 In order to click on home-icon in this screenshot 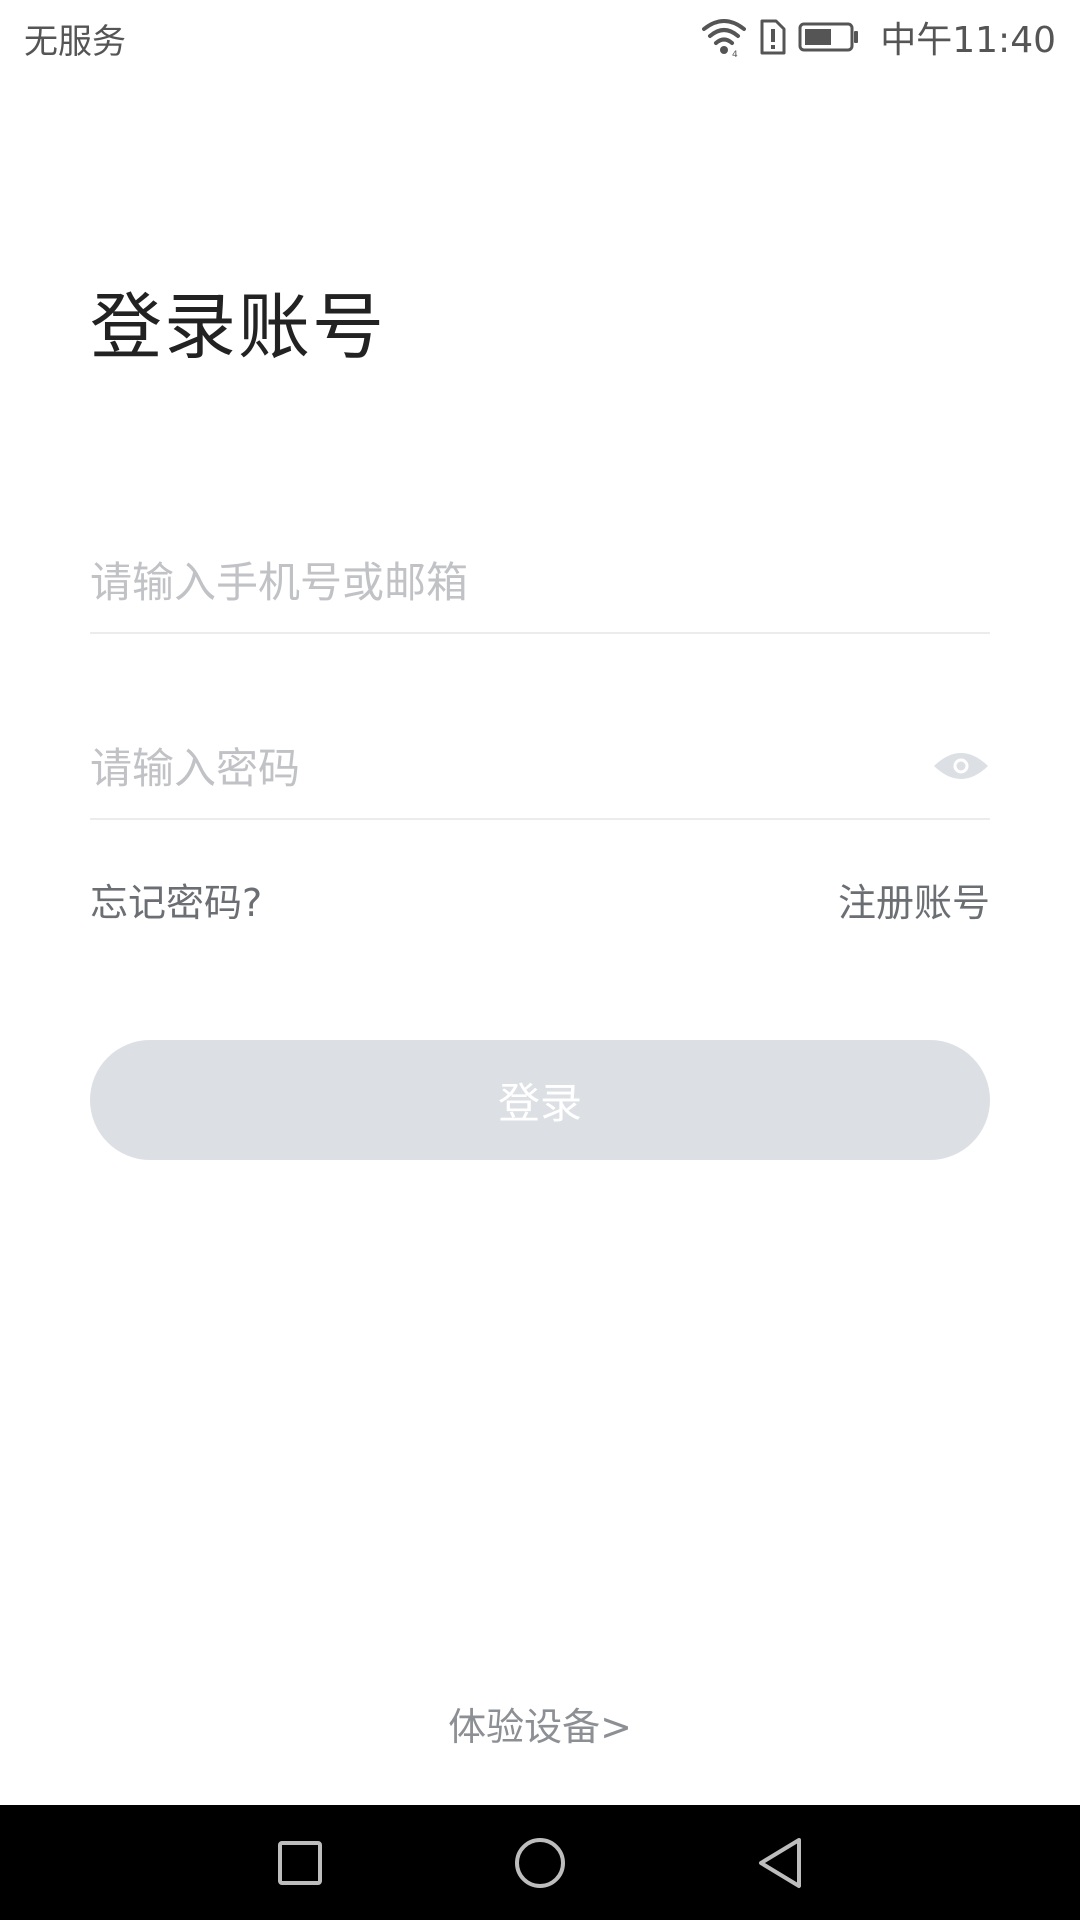, I will do `click(540, 1862)`.